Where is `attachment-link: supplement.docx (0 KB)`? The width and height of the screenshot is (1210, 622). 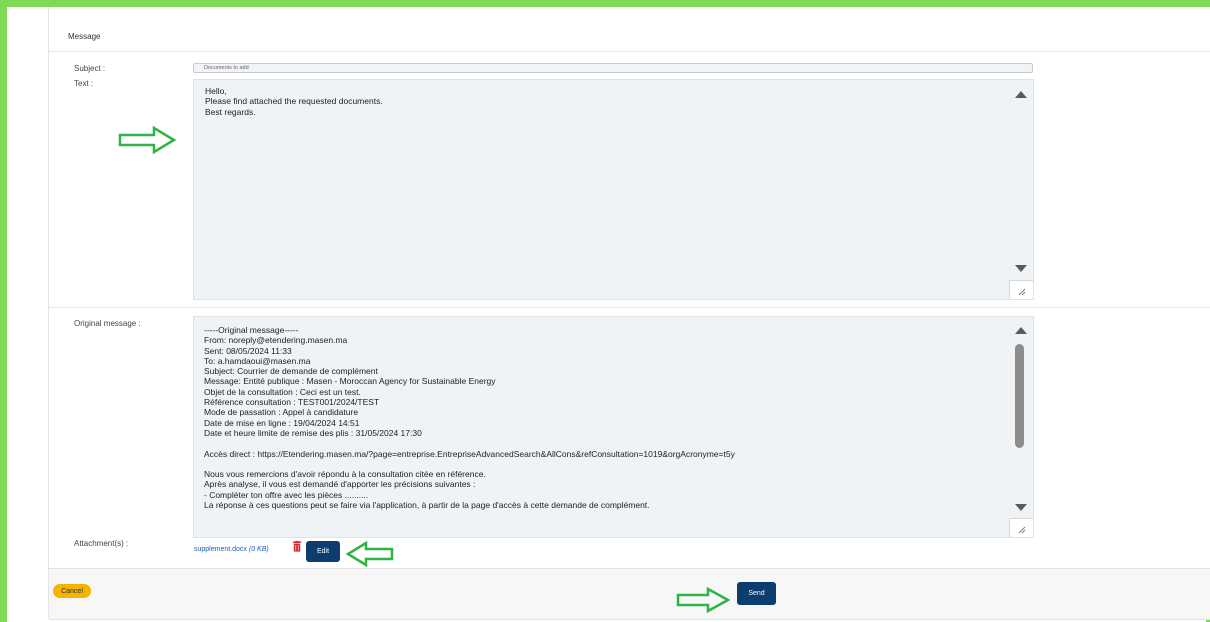
attachment-link: supplement.docx (0 KB) is located at coordinates (231, 549).